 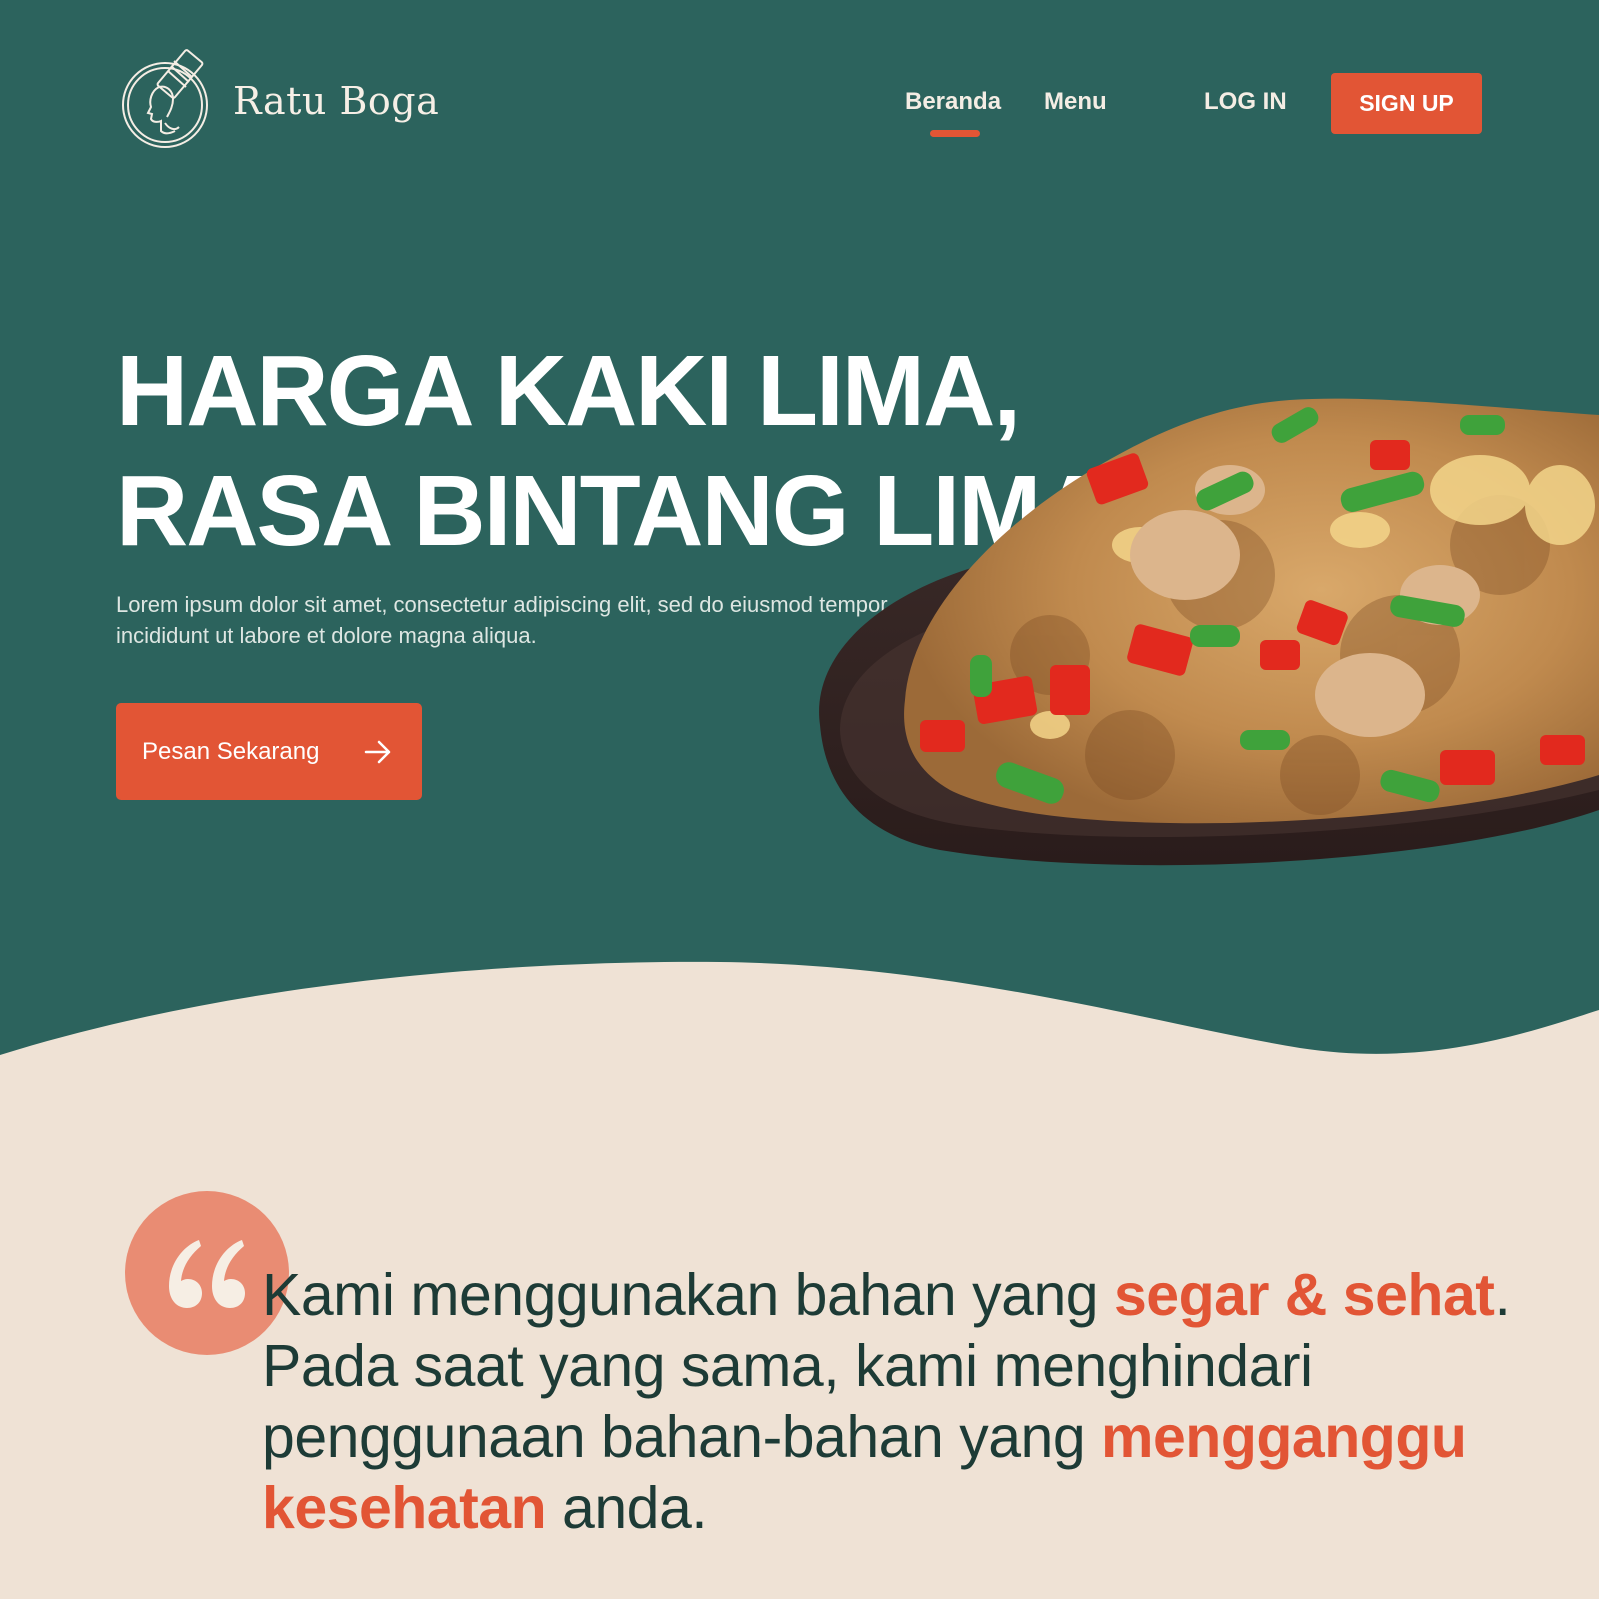 I want to click on quote-part-3: anda., so click(x=627, y=1508).